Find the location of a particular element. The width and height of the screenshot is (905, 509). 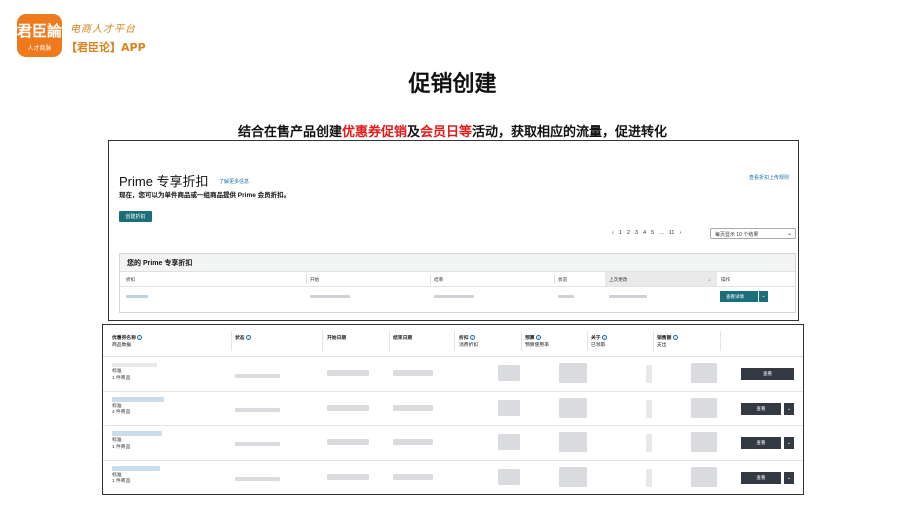

col-sub: 预算使用率 is located at coordinates (537, 345).